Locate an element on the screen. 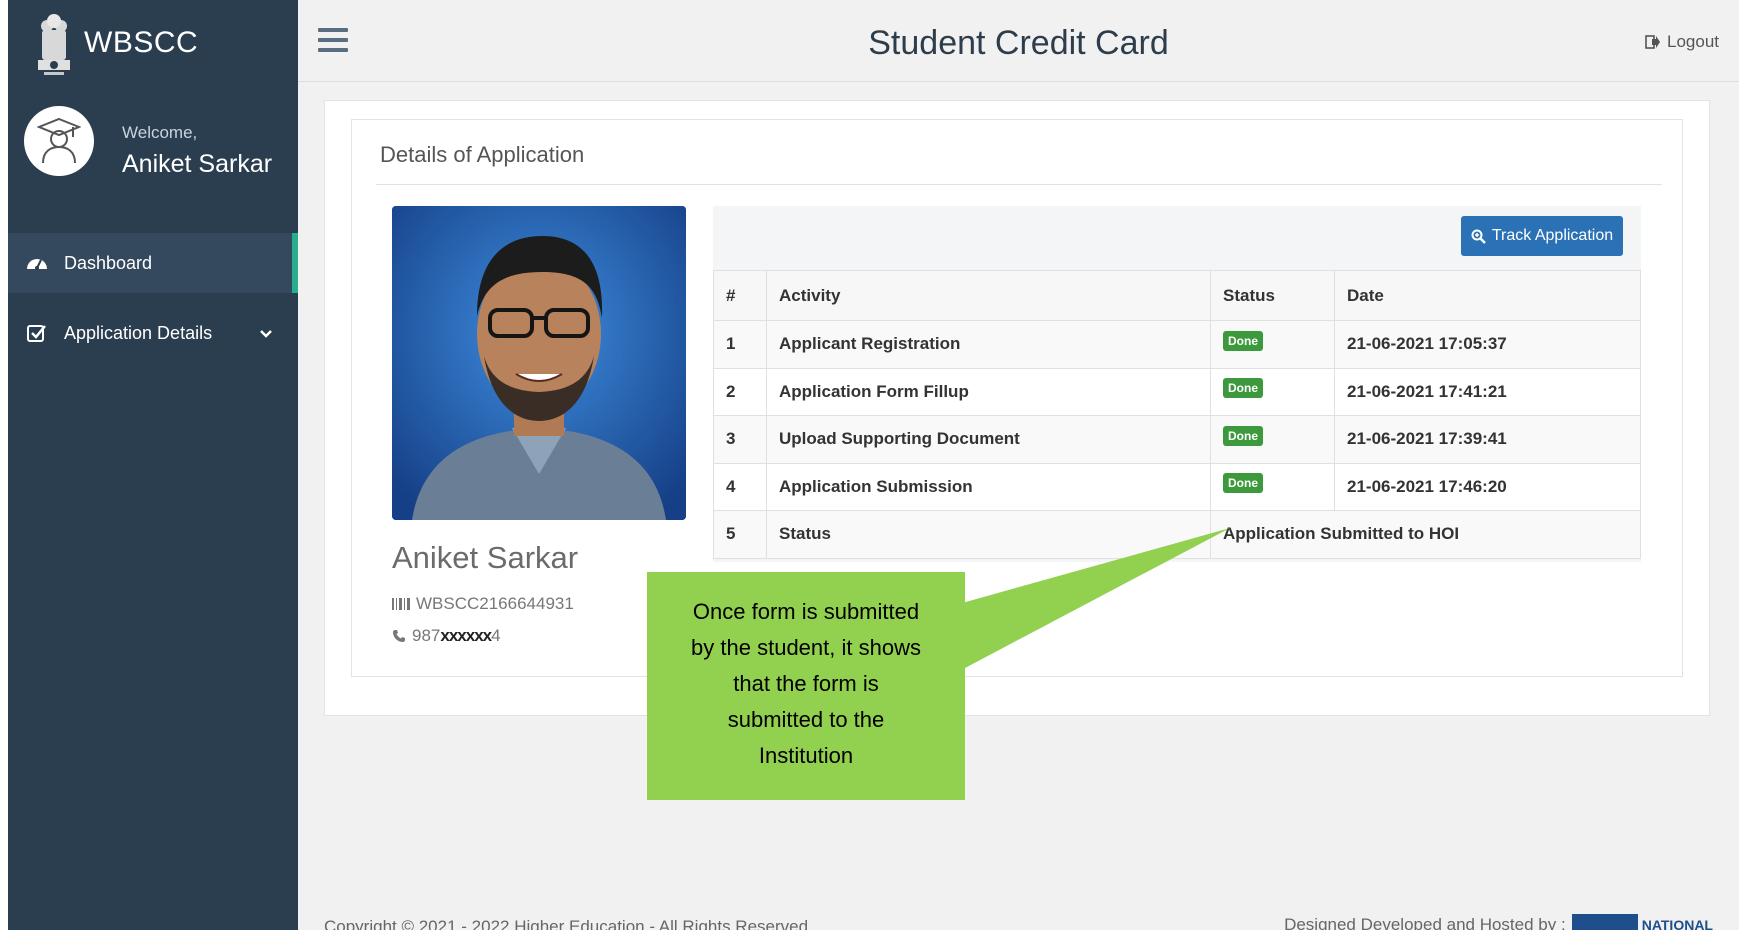 The height and width of the screenshot is (930, 1739). row-activity: Application Submission is located at coordinates (988, 486).